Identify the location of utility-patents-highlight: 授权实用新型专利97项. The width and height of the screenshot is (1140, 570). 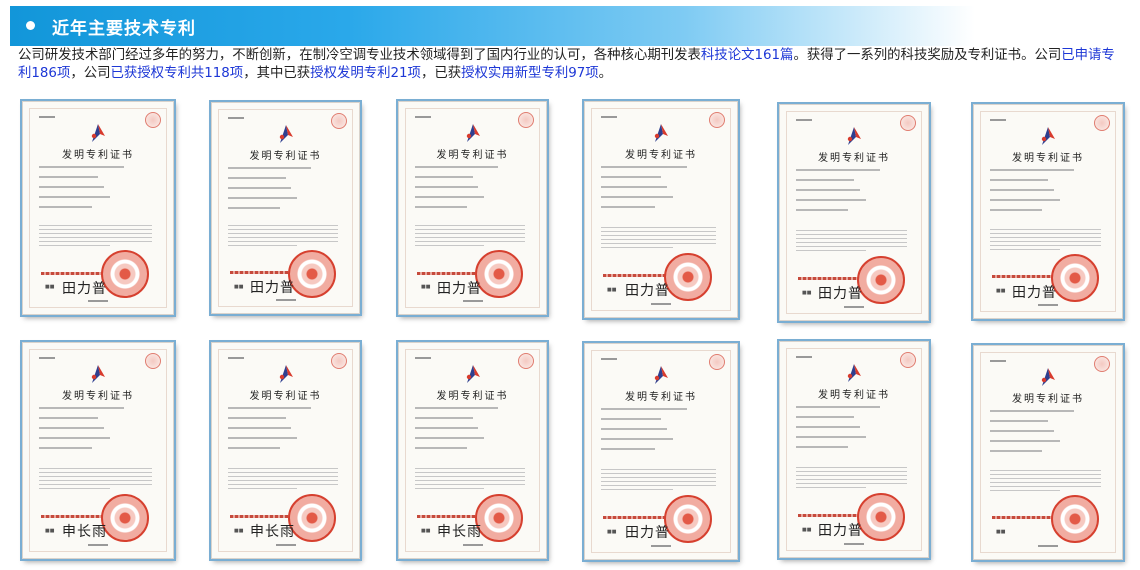
(530, 73).